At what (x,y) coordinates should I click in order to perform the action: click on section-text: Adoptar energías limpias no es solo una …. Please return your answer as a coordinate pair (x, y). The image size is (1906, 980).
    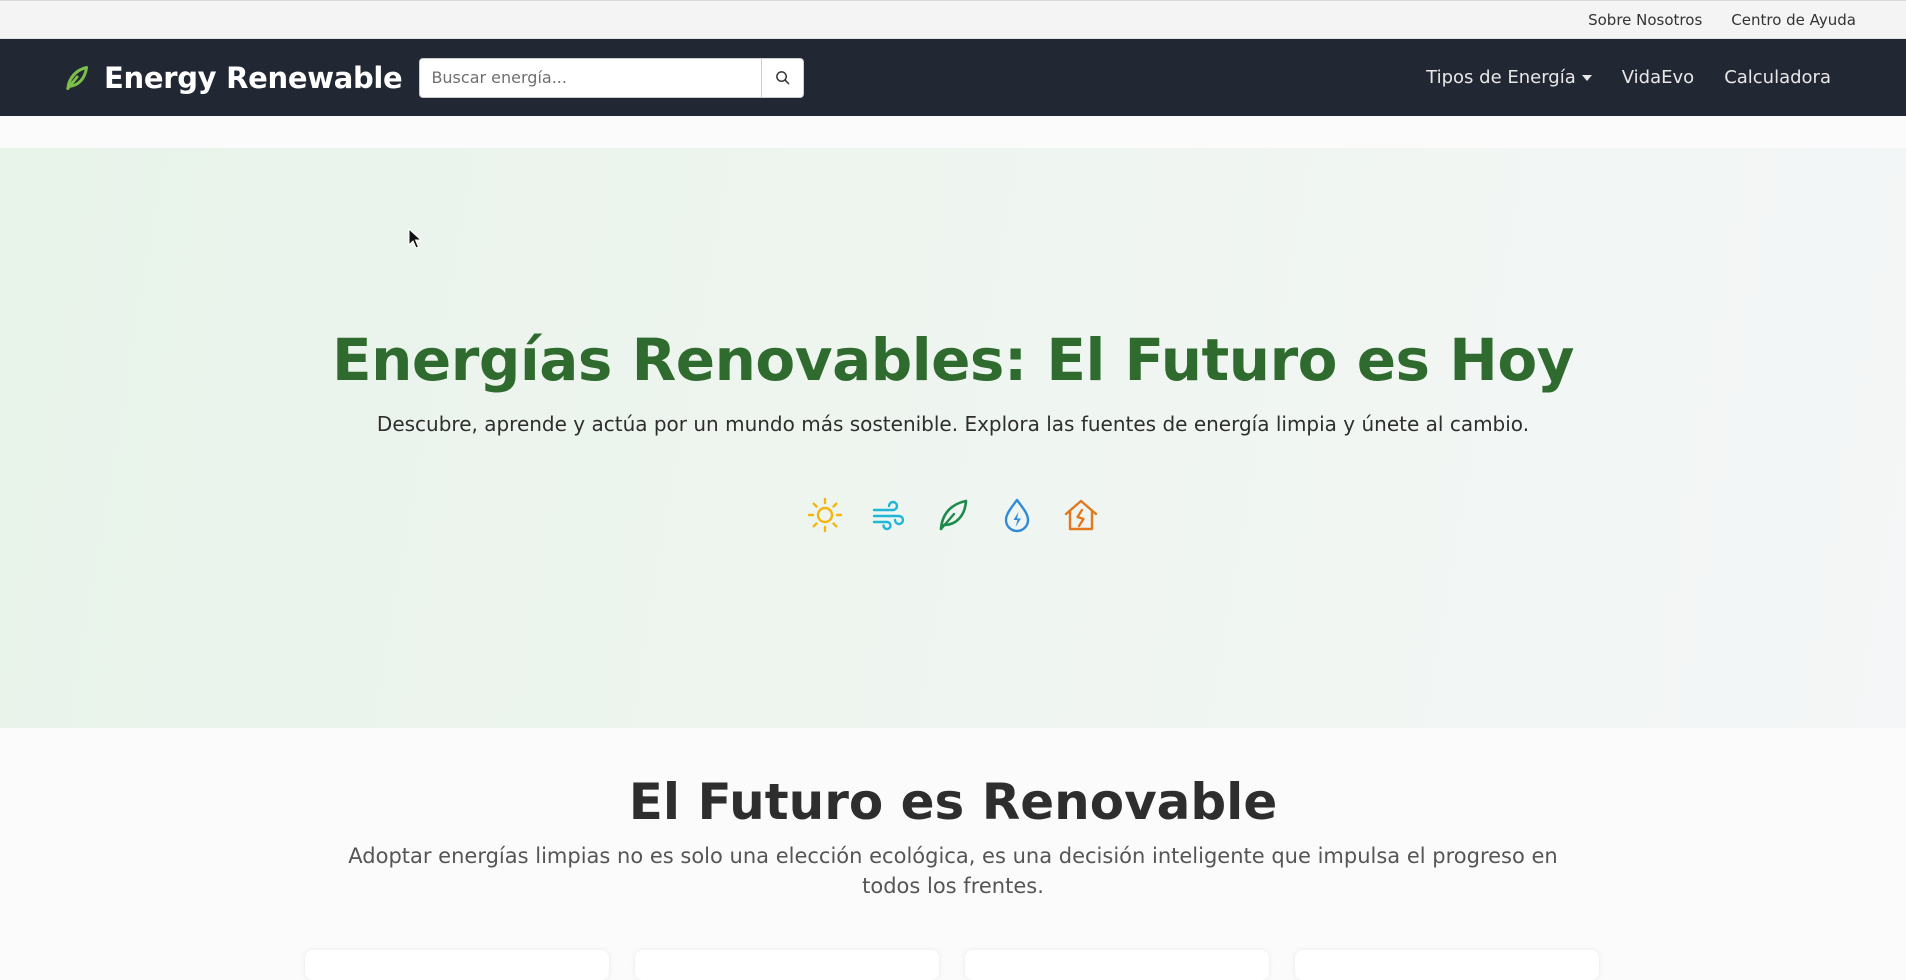
    Looking at the image, I should click on (953, 871).